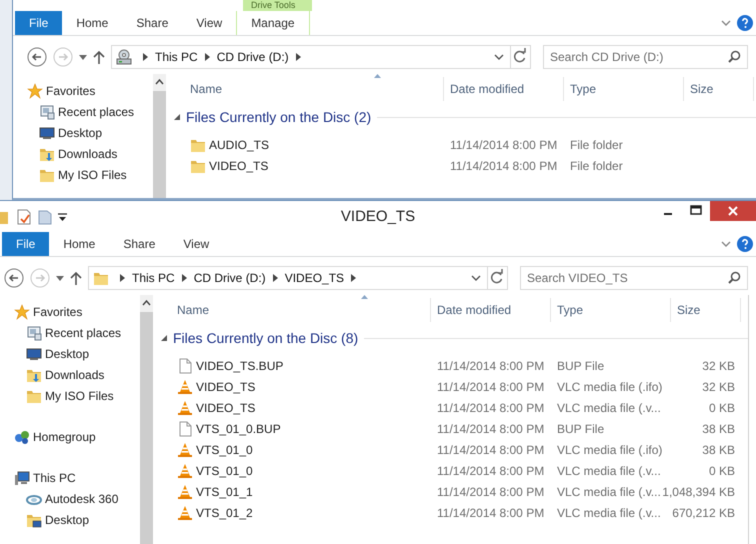 The width and height of the screenshot is (756, 544). What do you see at coordinates (34, 354) in the screenshot?
I see `monitor-icon` at bounding box center [34, 354].